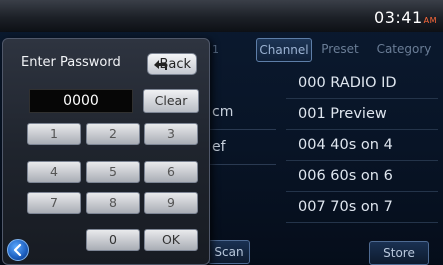 The image size is (443, 265). What do you see at coordinates (113, 172) in the screenshot?
I see `key-5: 5` at bounding box center [113, 172].